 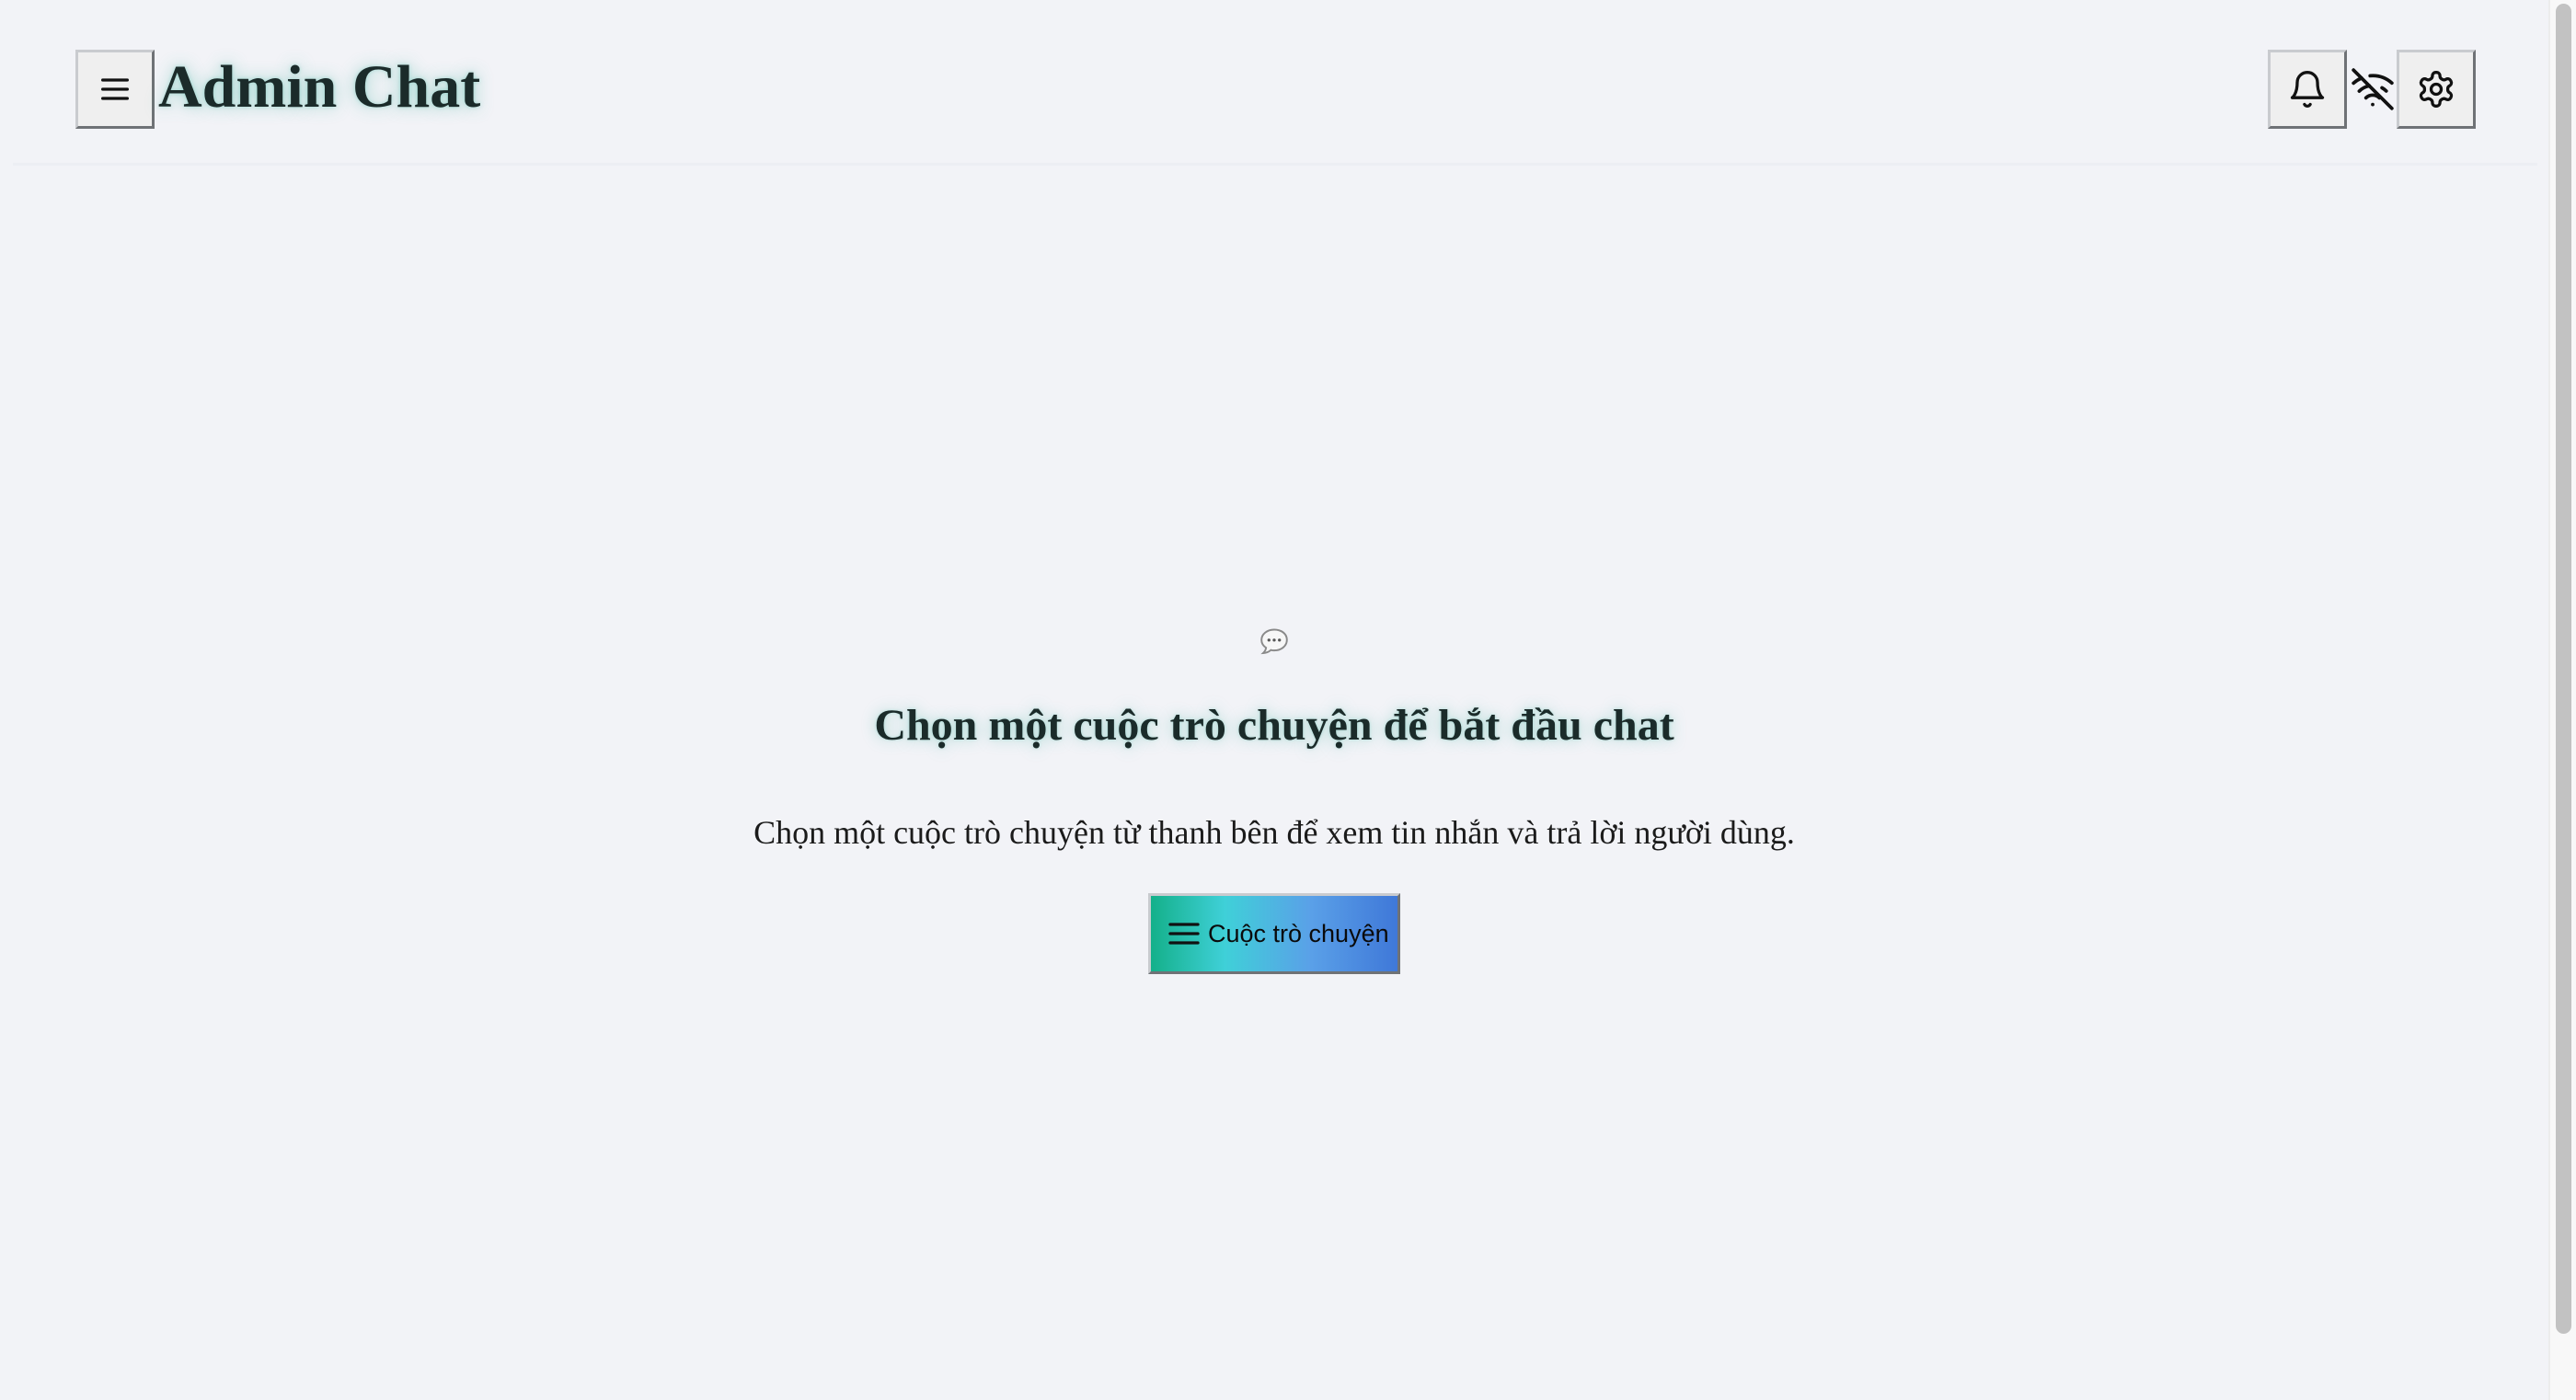 I want to click on scrollbar-thumb, so click(x=2563, y=669).